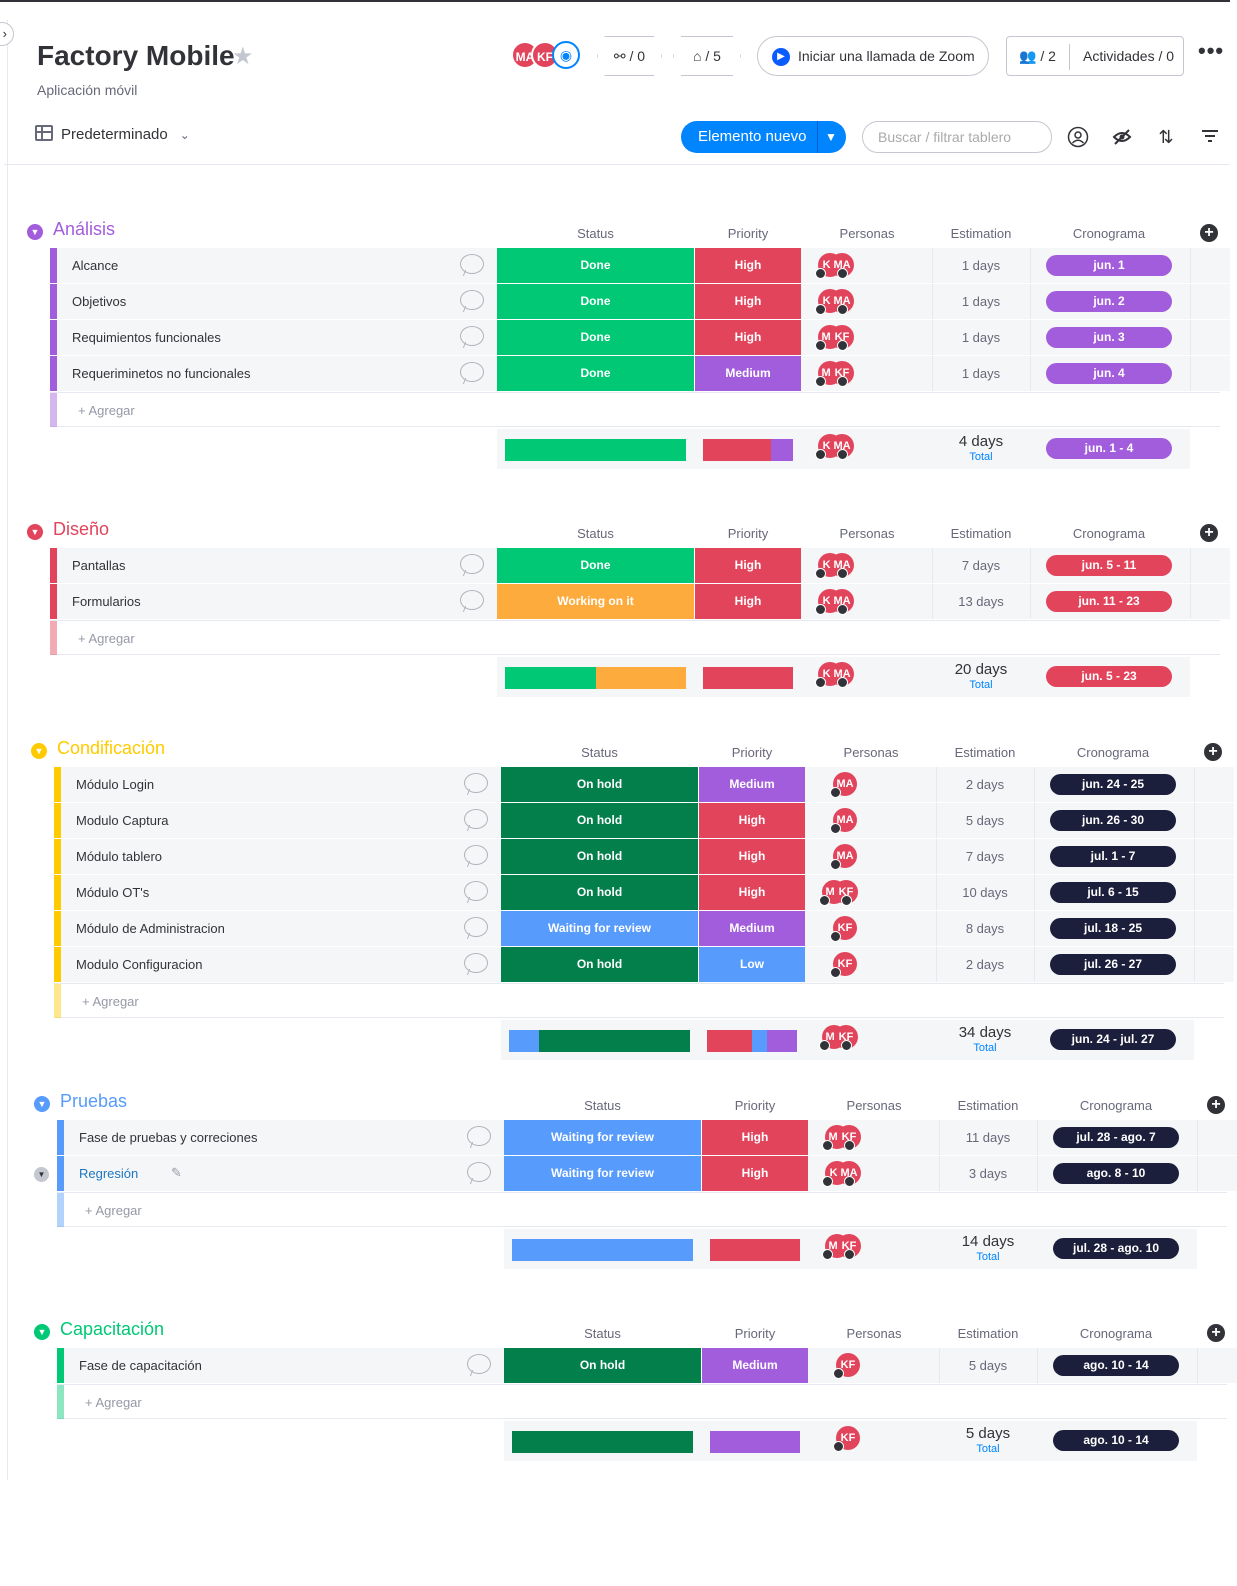 This screenshot has height=1586, width=1237. What do you see at coordinates (707, 56) in the screenshot?
I see `automations-button: ⌂ / 5` at bounding box center [707, 56].